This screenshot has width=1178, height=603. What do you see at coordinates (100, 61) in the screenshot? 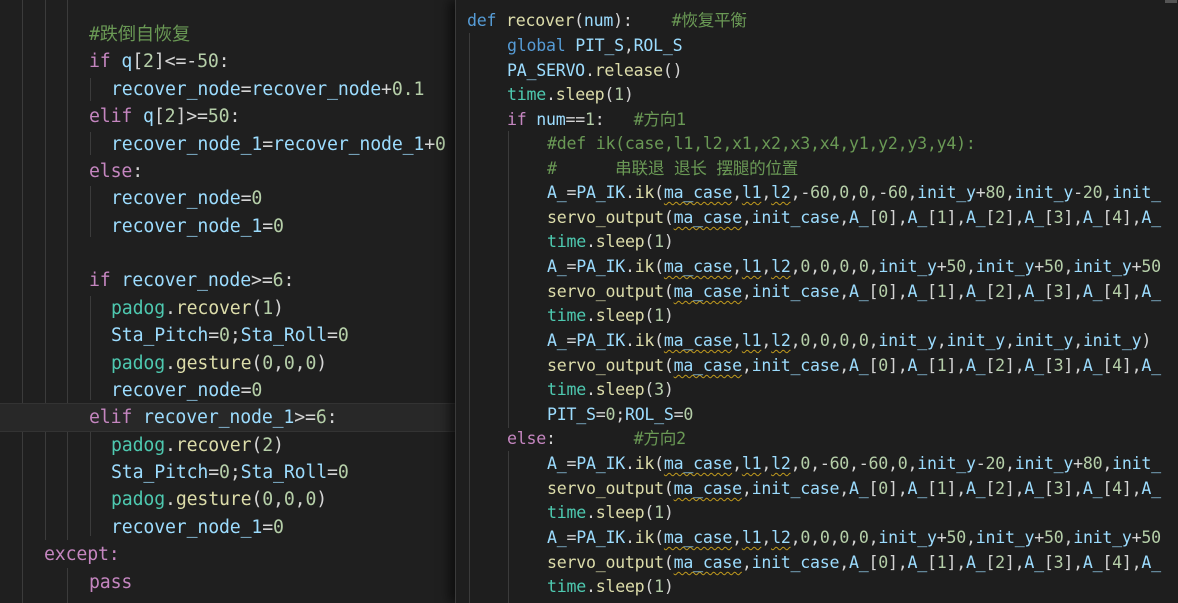
I see `keyword-if: if` at bounding box center [100, 61].